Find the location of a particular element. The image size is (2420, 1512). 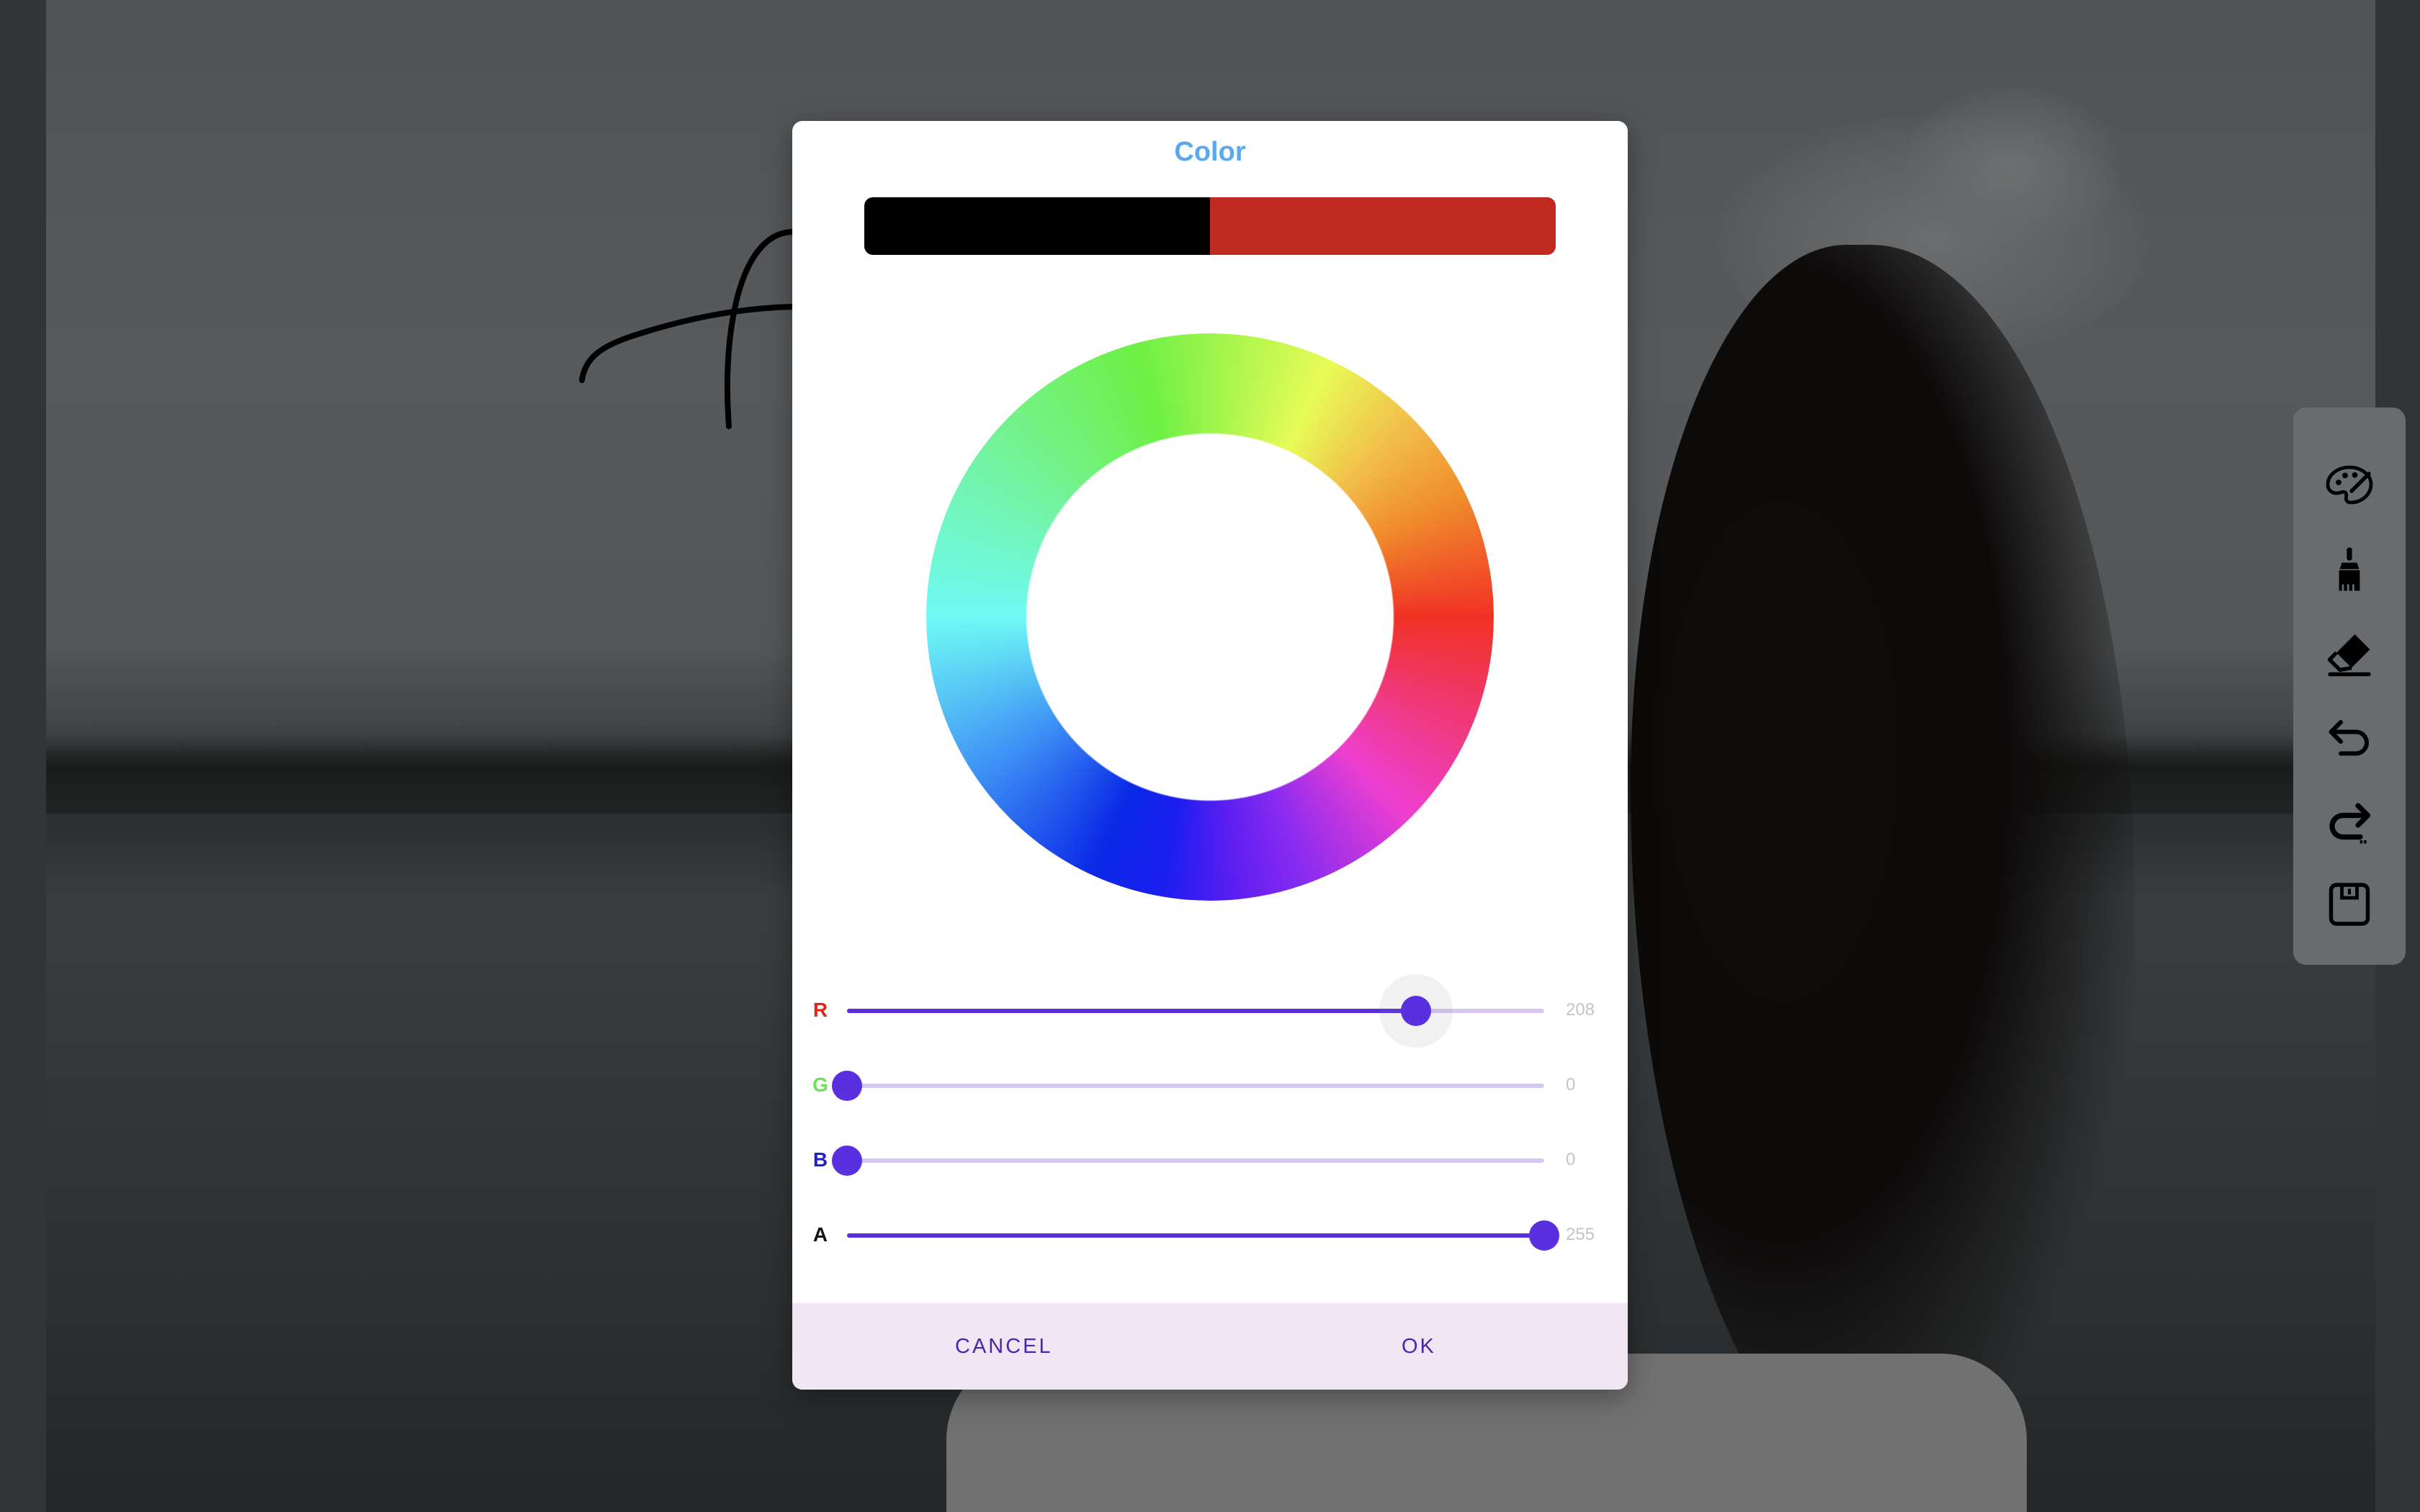

alpha-slider-fill is located at coordinates (1195, 1235).